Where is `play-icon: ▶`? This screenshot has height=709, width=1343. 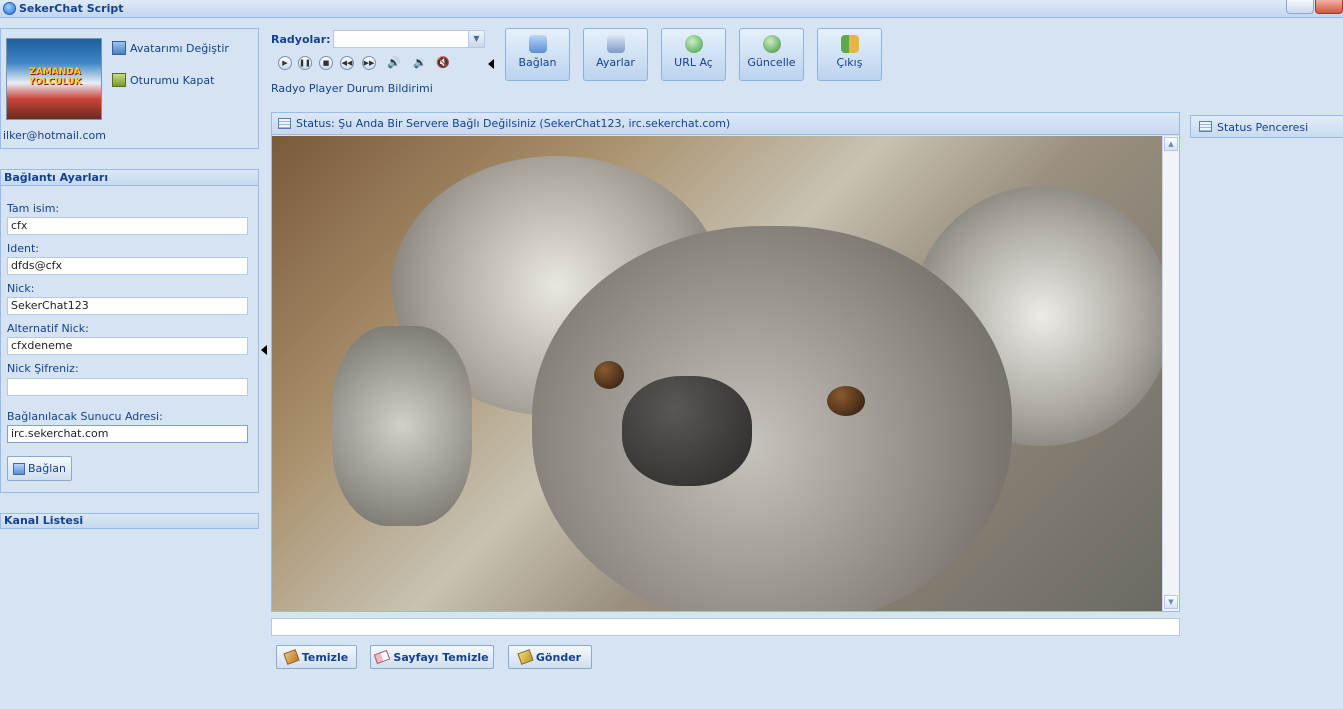
play-icon: ▶ is located at coordinates (285, 63).